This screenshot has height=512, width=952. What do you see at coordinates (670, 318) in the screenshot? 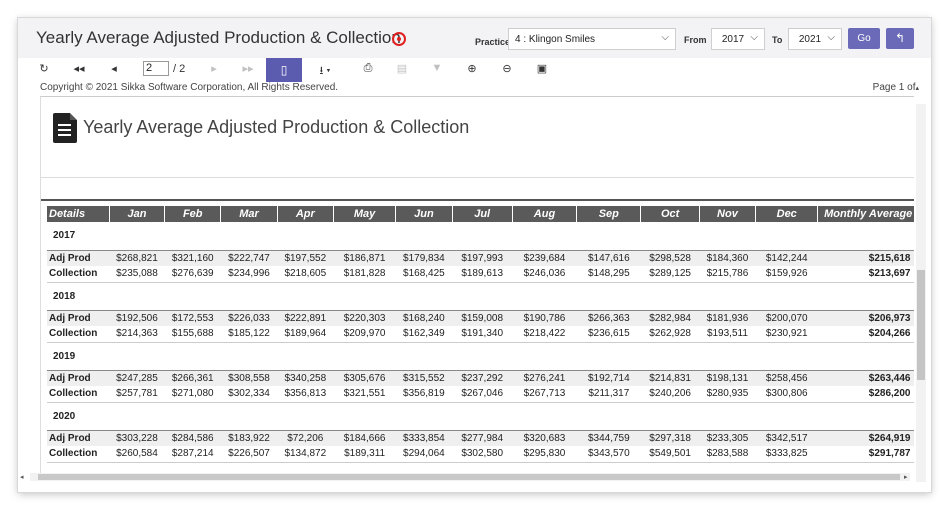
I see `table-cell: $282,984` at bounding box center [670, 318].